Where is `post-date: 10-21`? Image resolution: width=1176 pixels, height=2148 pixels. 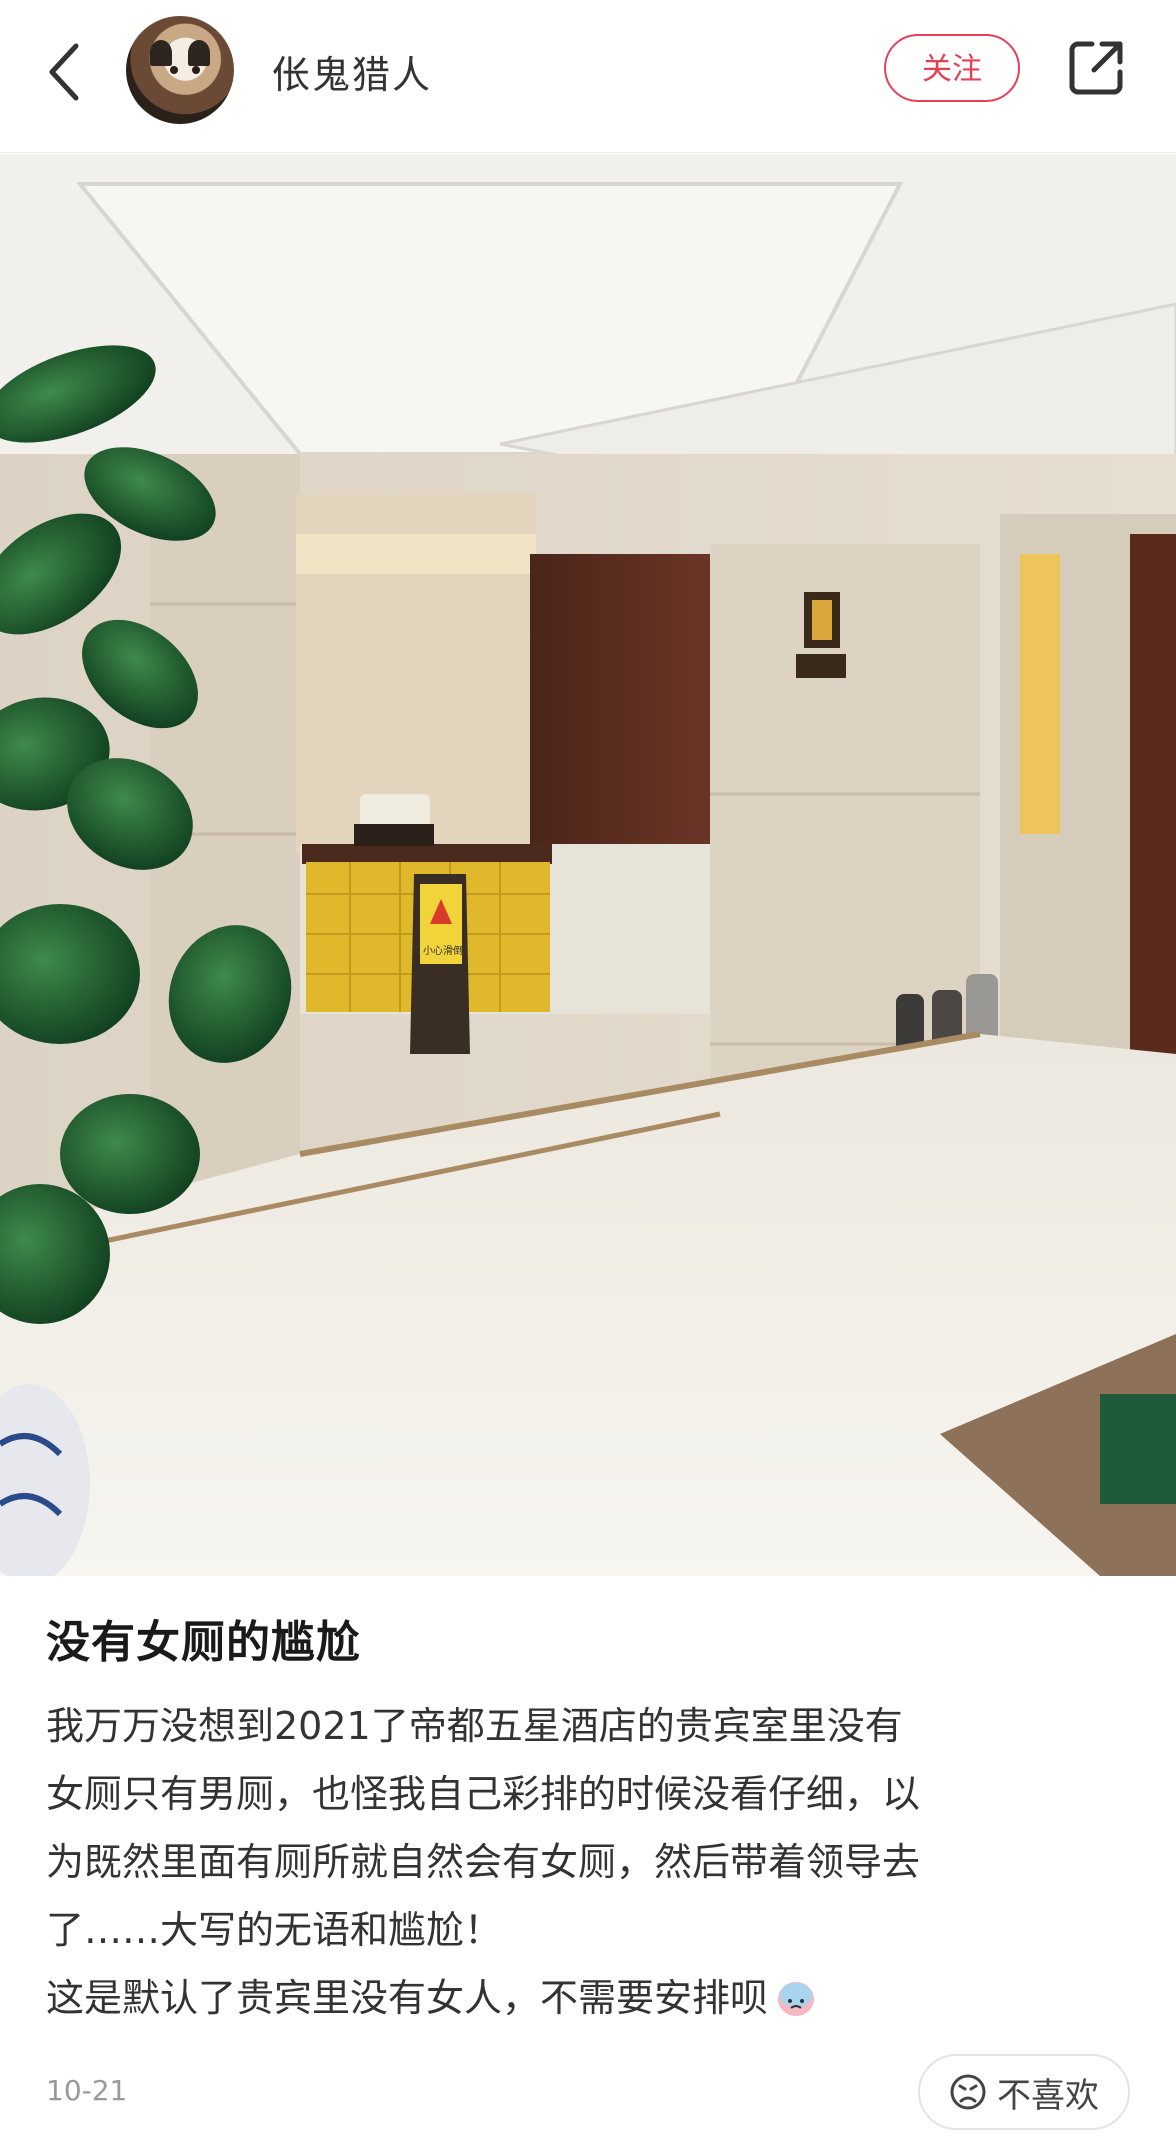
post-date: 10-21 is located at coordinates (87, 2090).